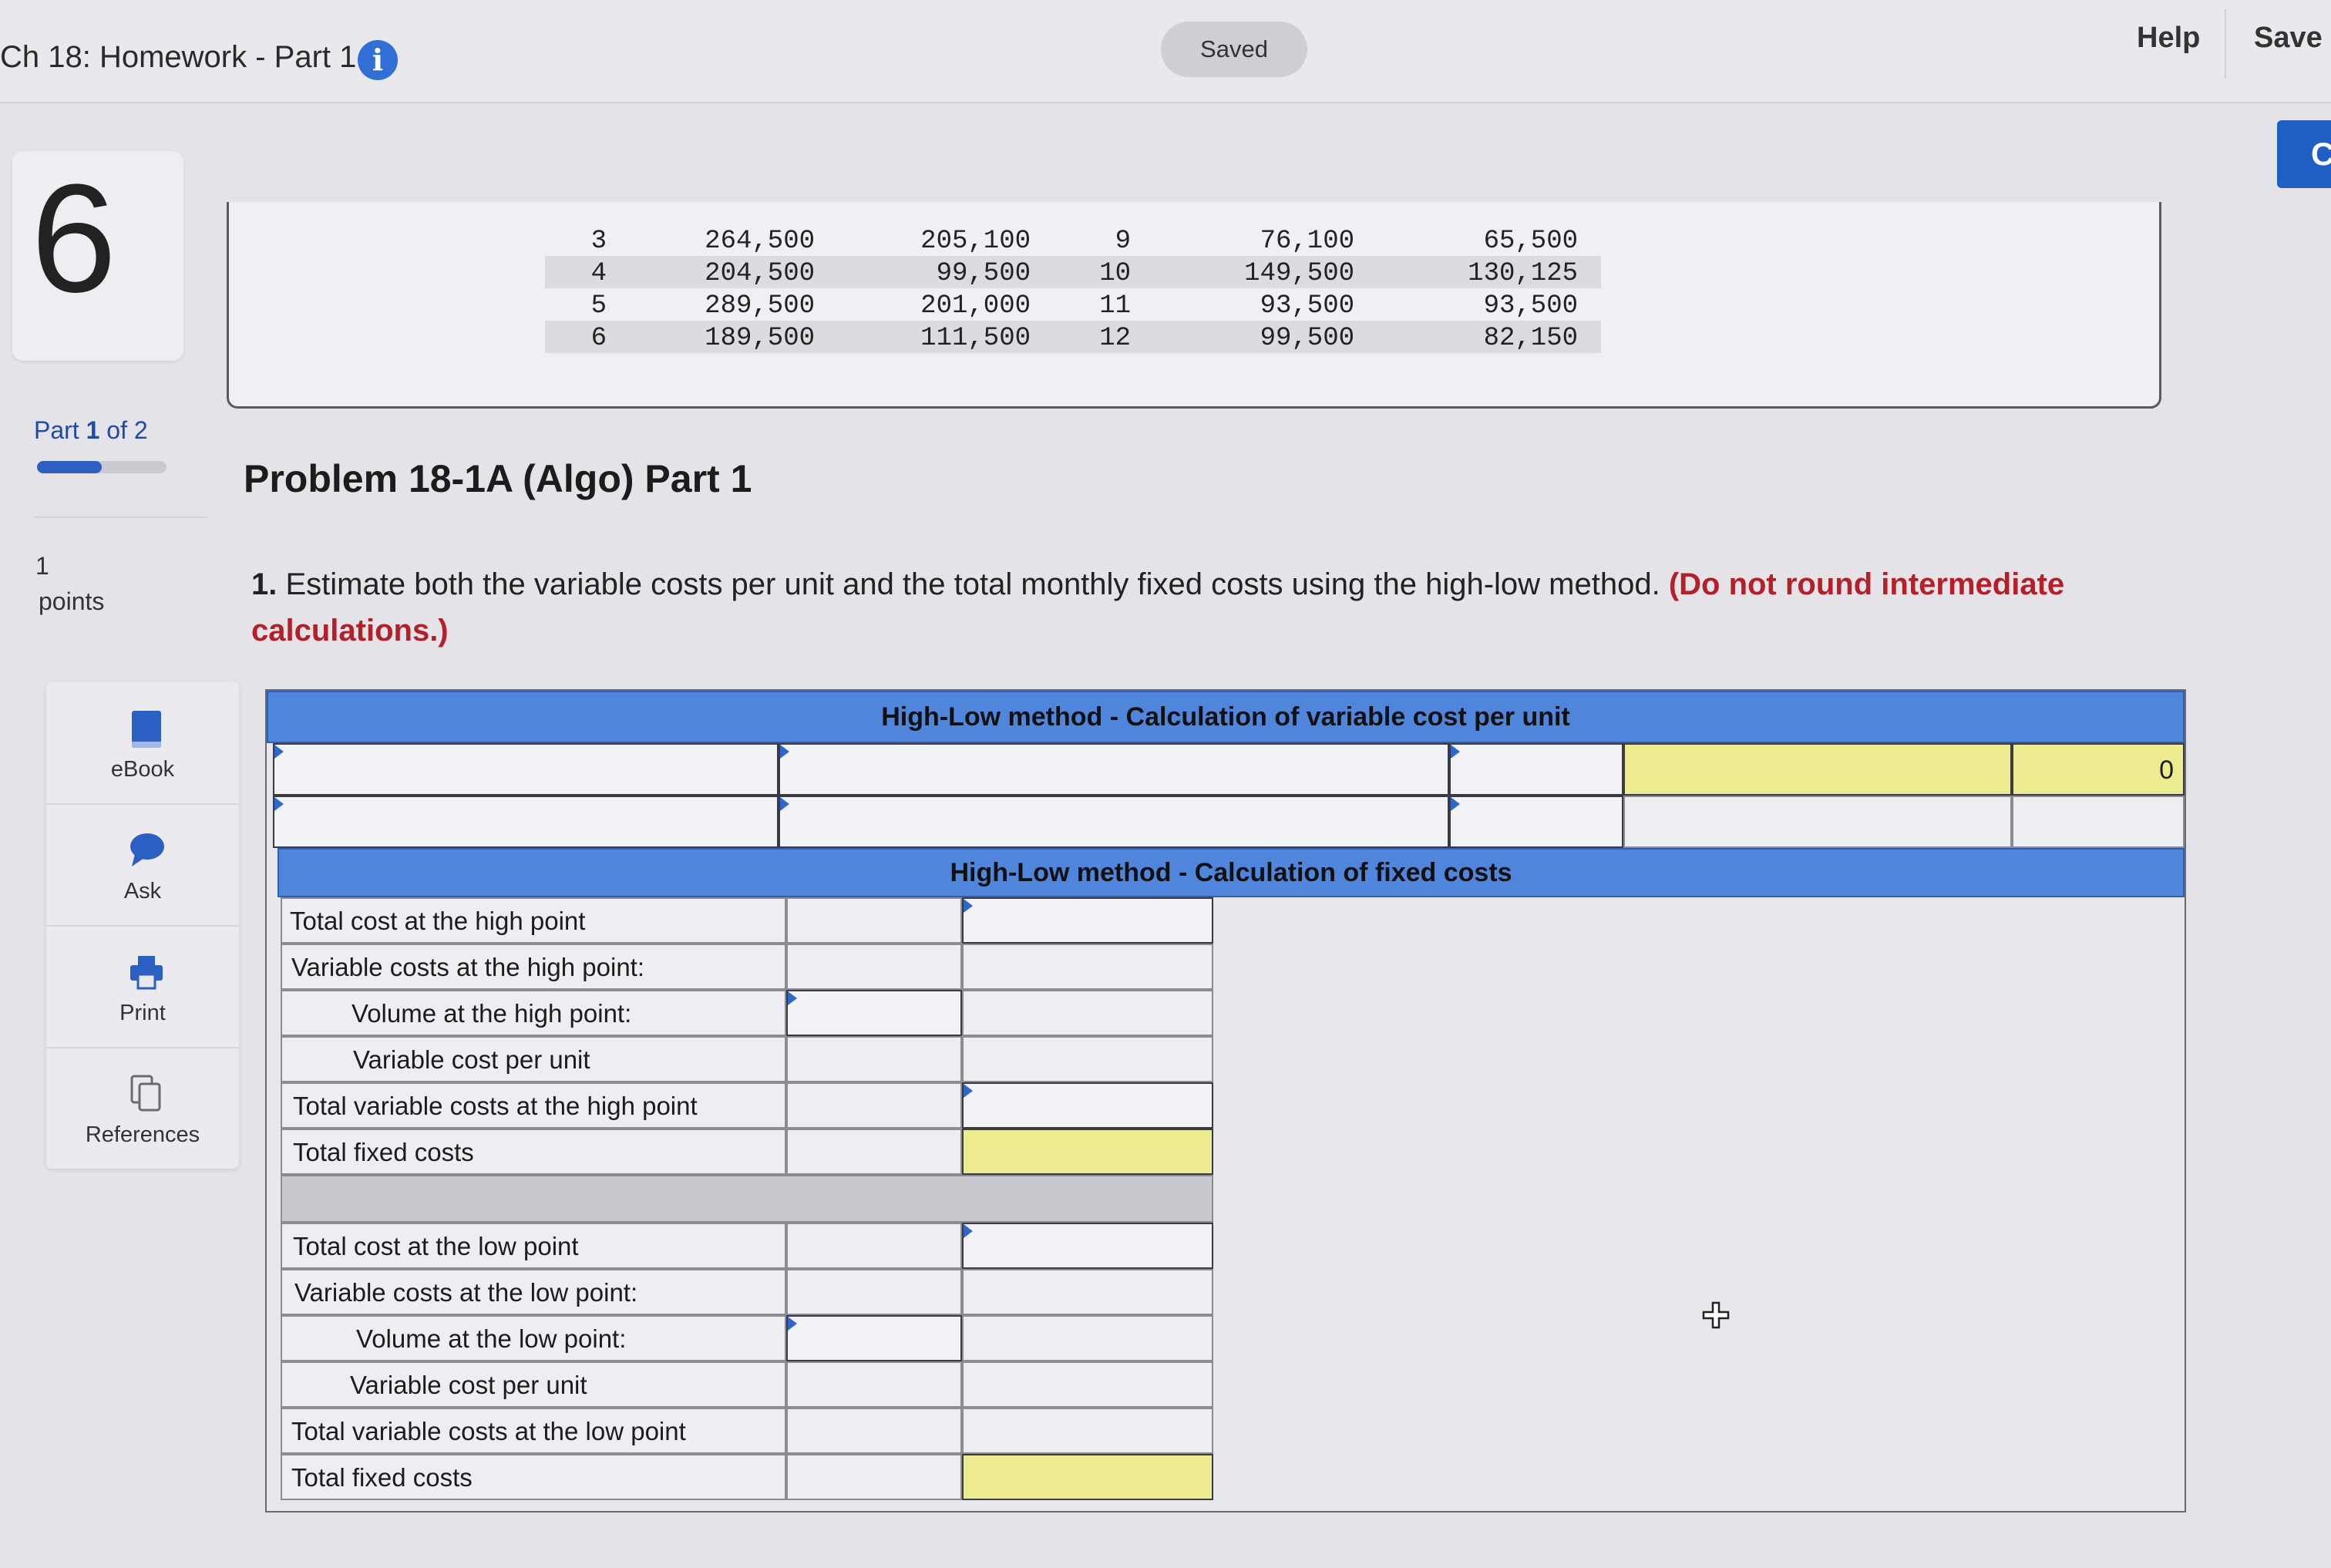 This screenshot has height=1568, width=2331. Describe the element at coordinates (2168, 38) in the screenshot. I see `help-link: Help` at that location.